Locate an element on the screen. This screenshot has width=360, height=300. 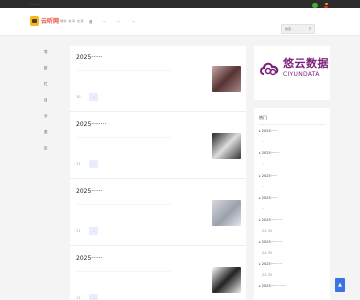
post-title: 2025········ is located at coordinates (91, 124).